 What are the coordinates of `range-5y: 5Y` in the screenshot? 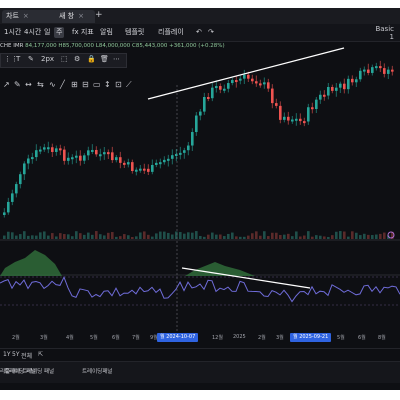 It's located at (15, 354).